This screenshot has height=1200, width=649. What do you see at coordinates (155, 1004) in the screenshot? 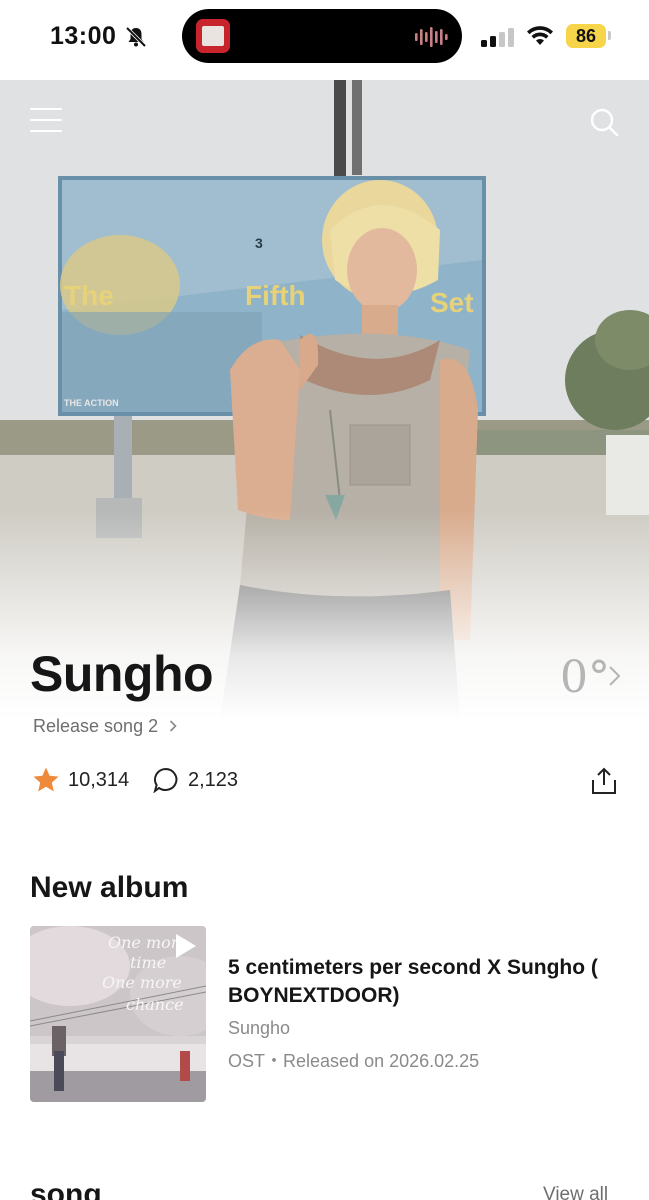
I see `cover-text-chance: chance` at bounding box center [155, 1004].